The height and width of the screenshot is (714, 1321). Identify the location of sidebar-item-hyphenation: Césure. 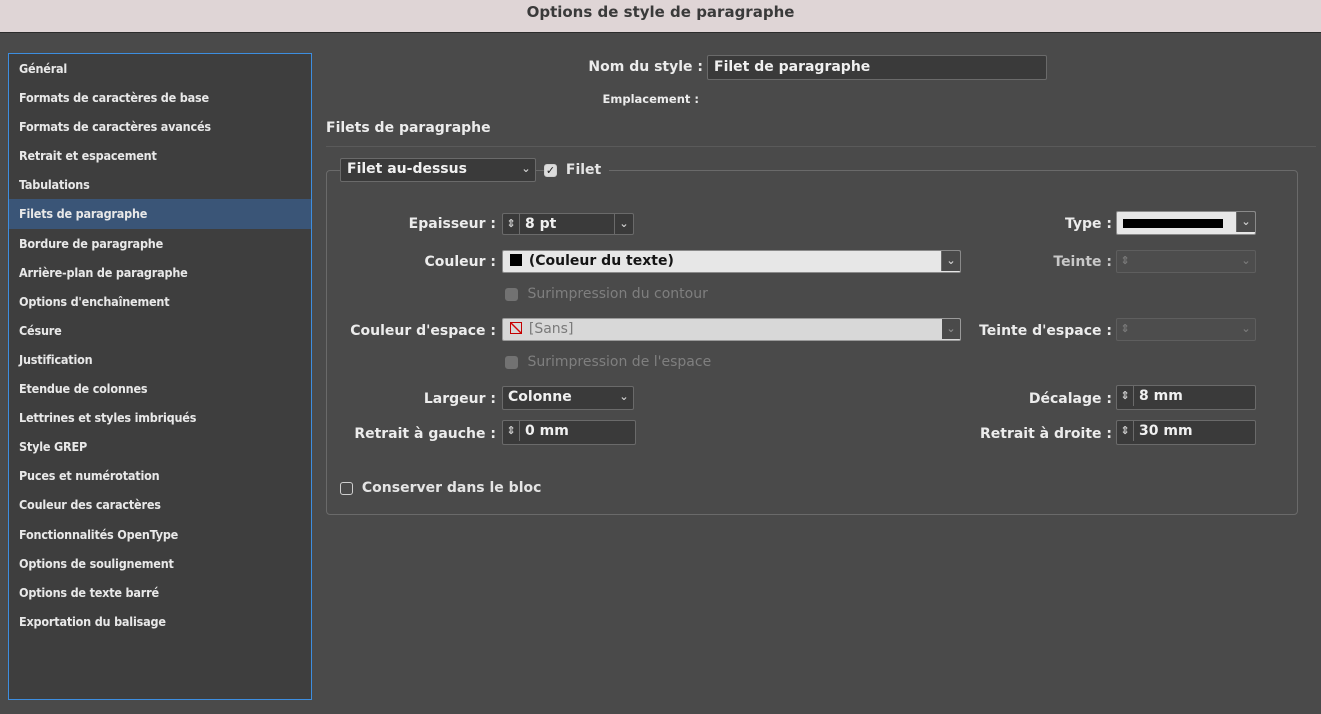
(160, 330).